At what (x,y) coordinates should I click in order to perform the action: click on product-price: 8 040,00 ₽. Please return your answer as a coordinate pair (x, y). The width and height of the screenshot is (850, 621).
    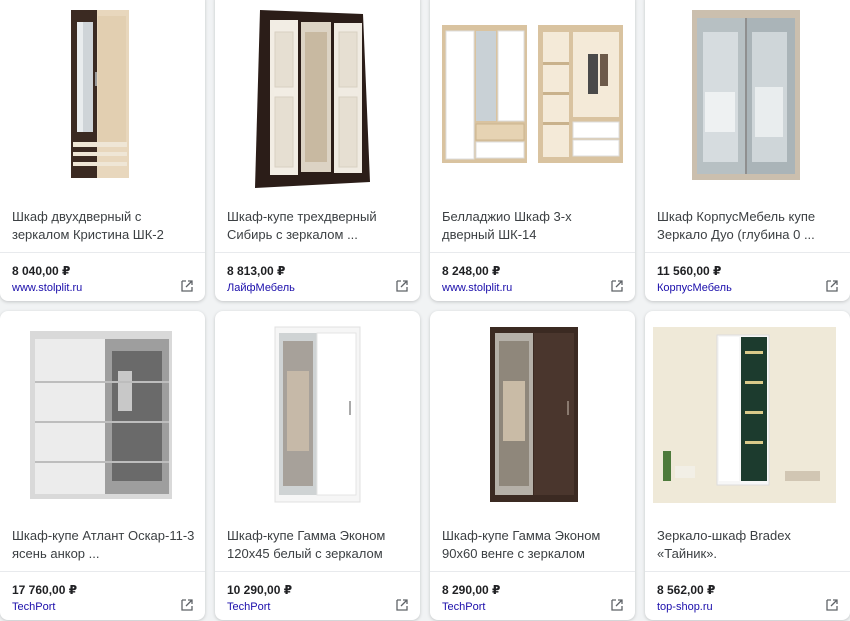
    Looking at the image, I should click on (41, 271).